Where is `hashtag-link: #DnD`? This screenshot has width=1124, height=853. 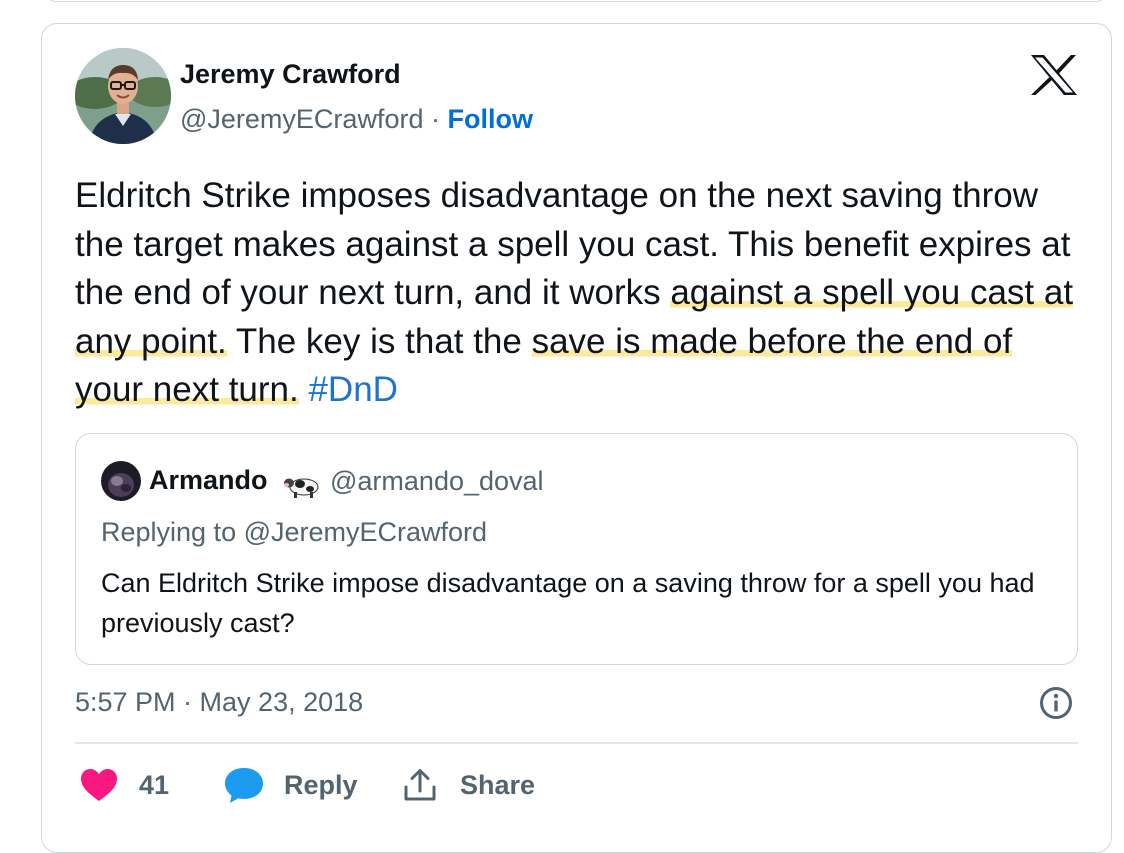 hashtag-link: #DnD is located at coordinates (352, 389).